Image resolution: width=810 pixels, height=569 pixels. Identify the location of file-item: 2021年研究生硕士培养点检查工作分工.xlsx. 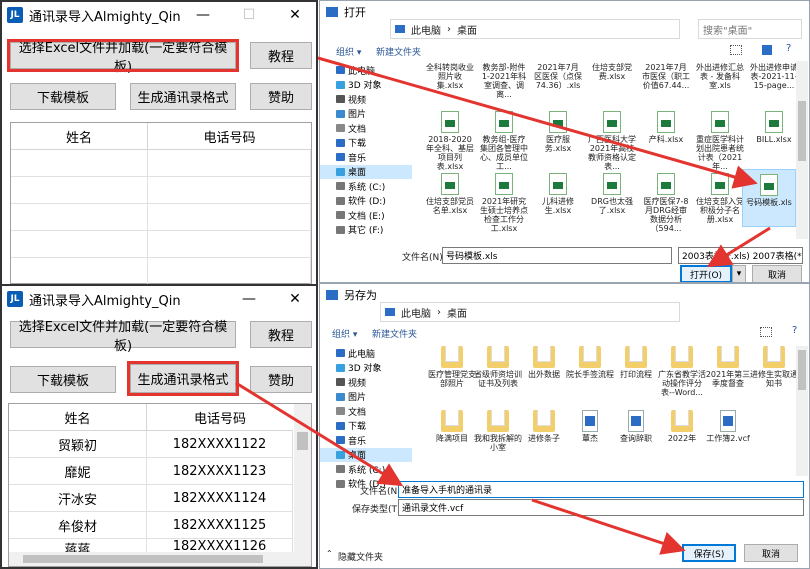
(504, 203).